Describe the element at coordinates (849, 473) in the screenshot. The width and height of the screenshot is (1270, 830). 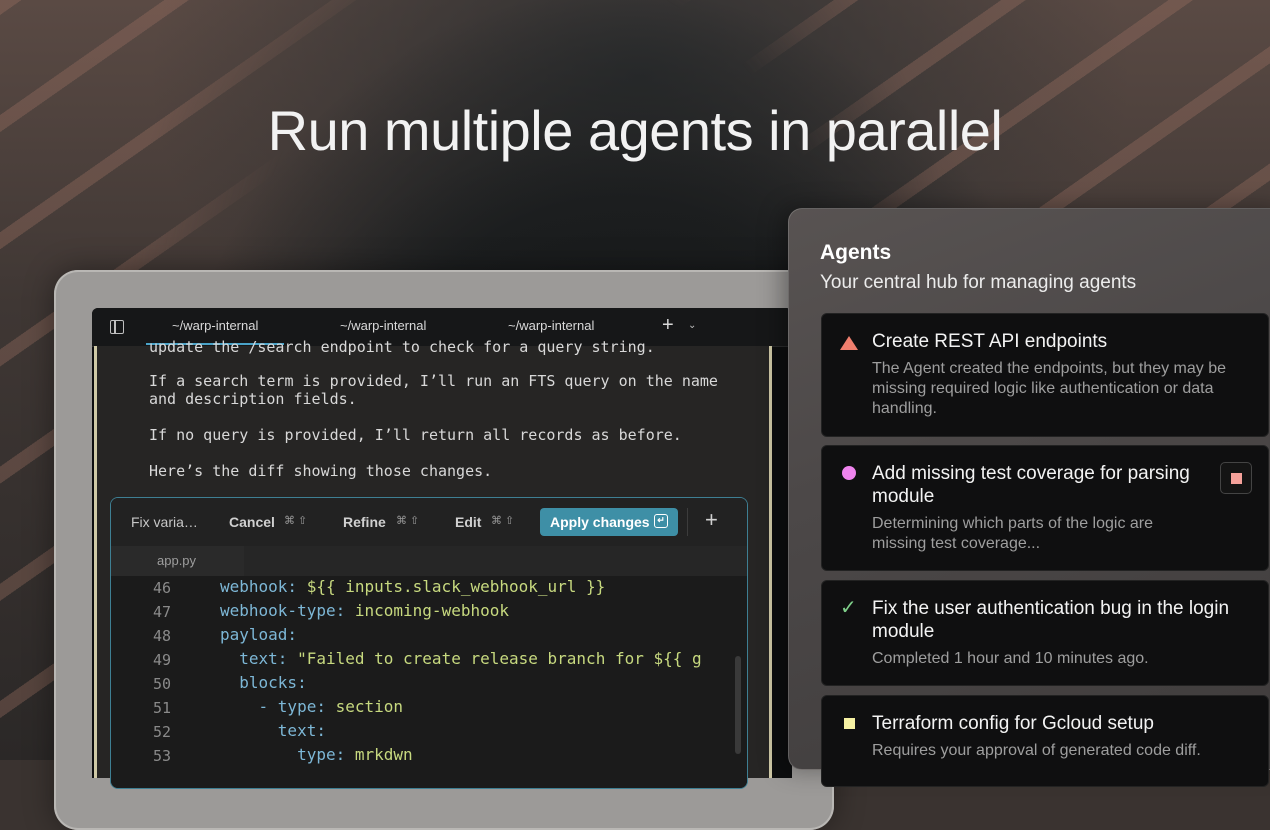
I see `running-status-icon` at that location.